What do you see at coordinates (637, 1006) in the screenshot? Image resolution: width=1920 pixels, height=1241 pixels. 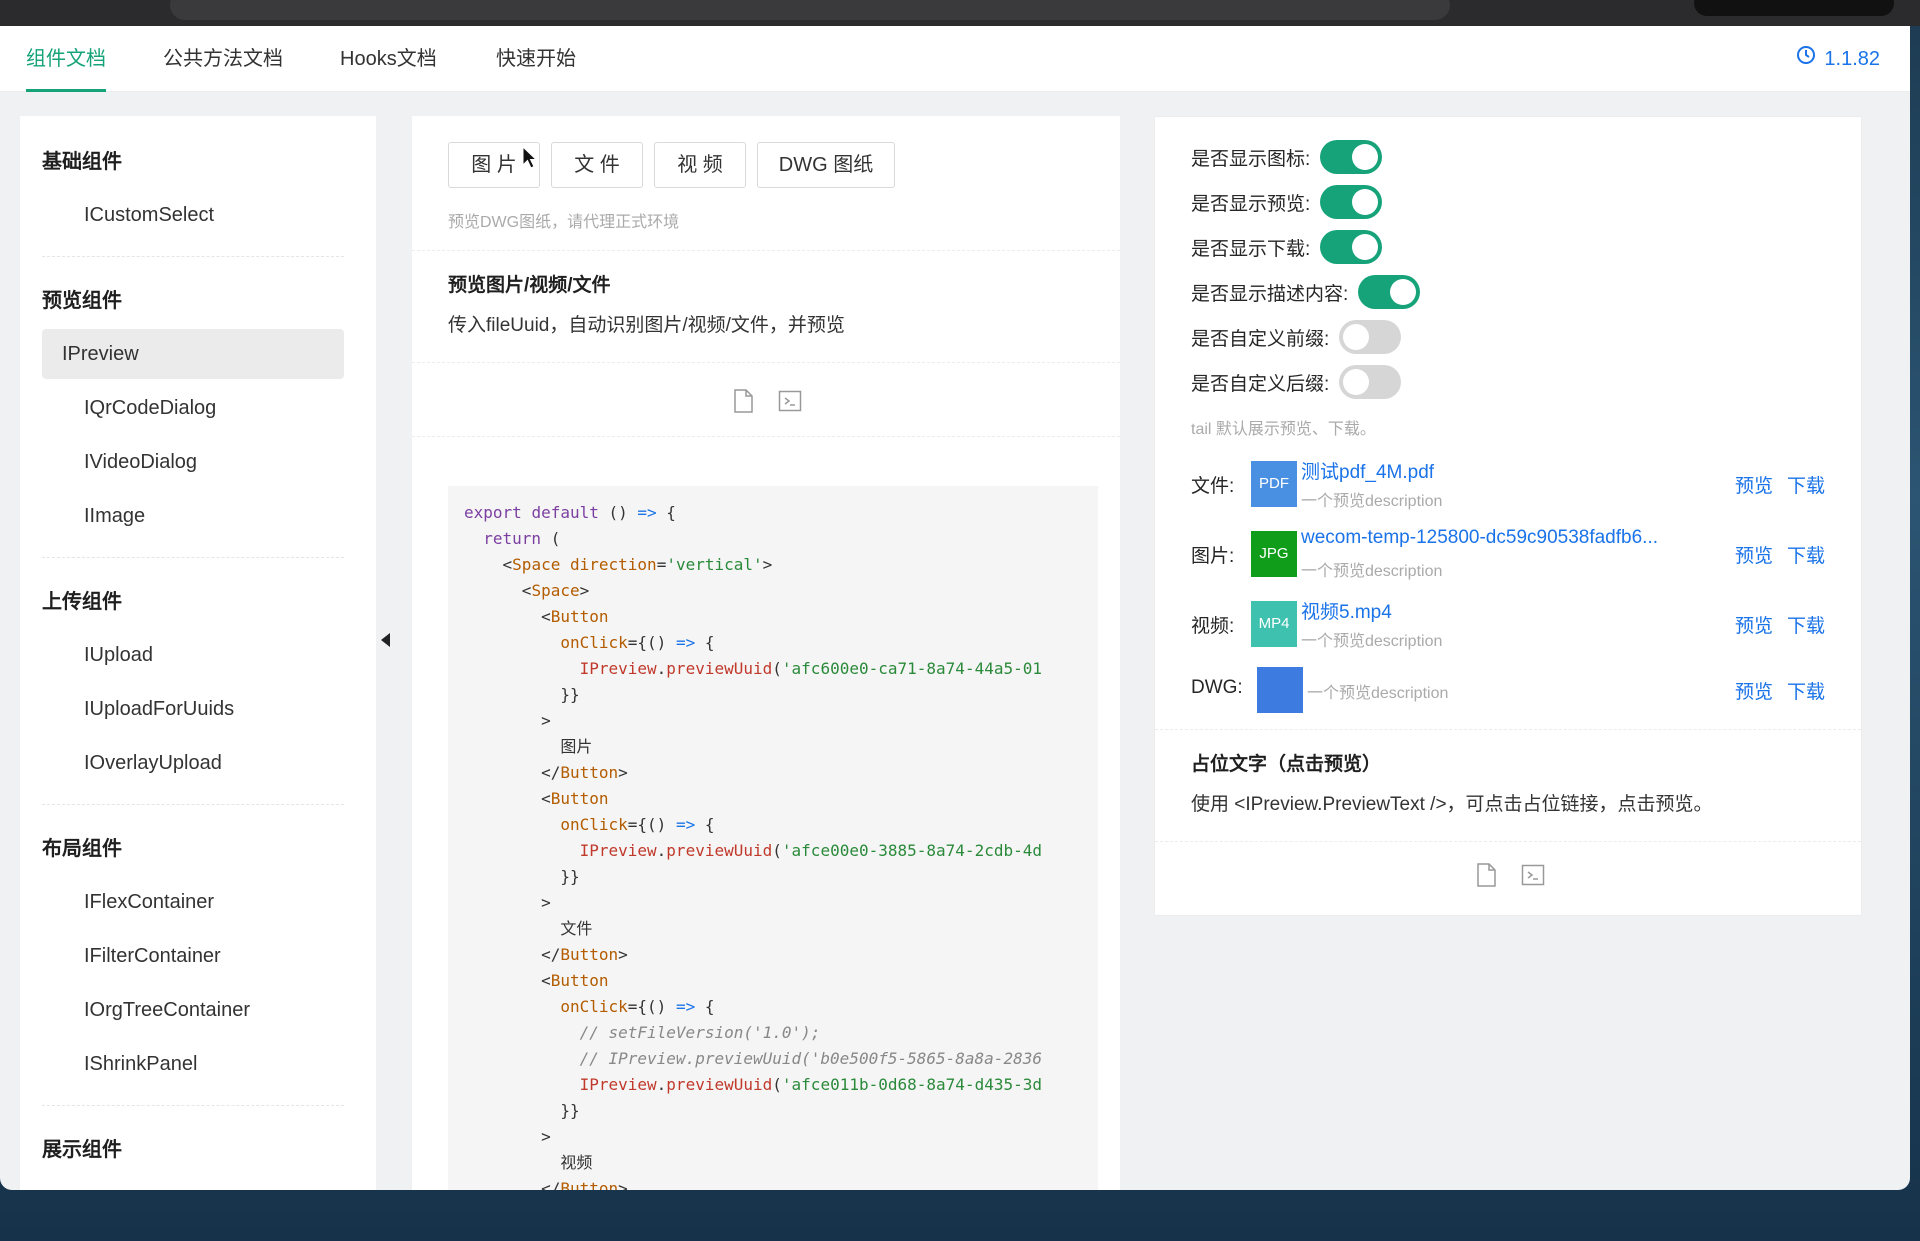 I see `code-line: onClick={() => {` at bounding box center [637, 1006].